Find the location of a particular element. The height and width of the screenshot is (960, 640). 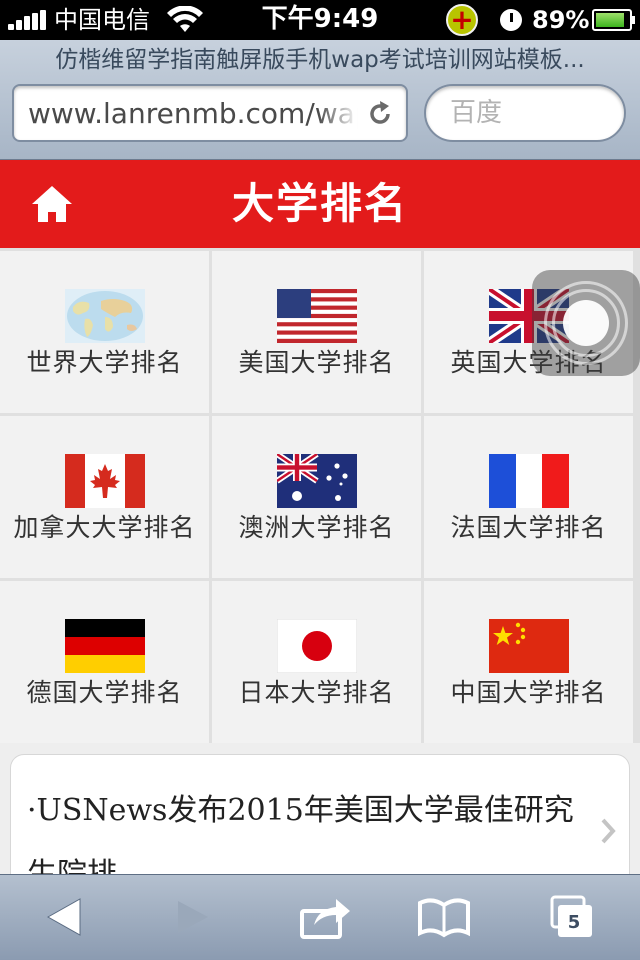

ranking-label: 中国大学排名 is located at coordinates (528, 692).